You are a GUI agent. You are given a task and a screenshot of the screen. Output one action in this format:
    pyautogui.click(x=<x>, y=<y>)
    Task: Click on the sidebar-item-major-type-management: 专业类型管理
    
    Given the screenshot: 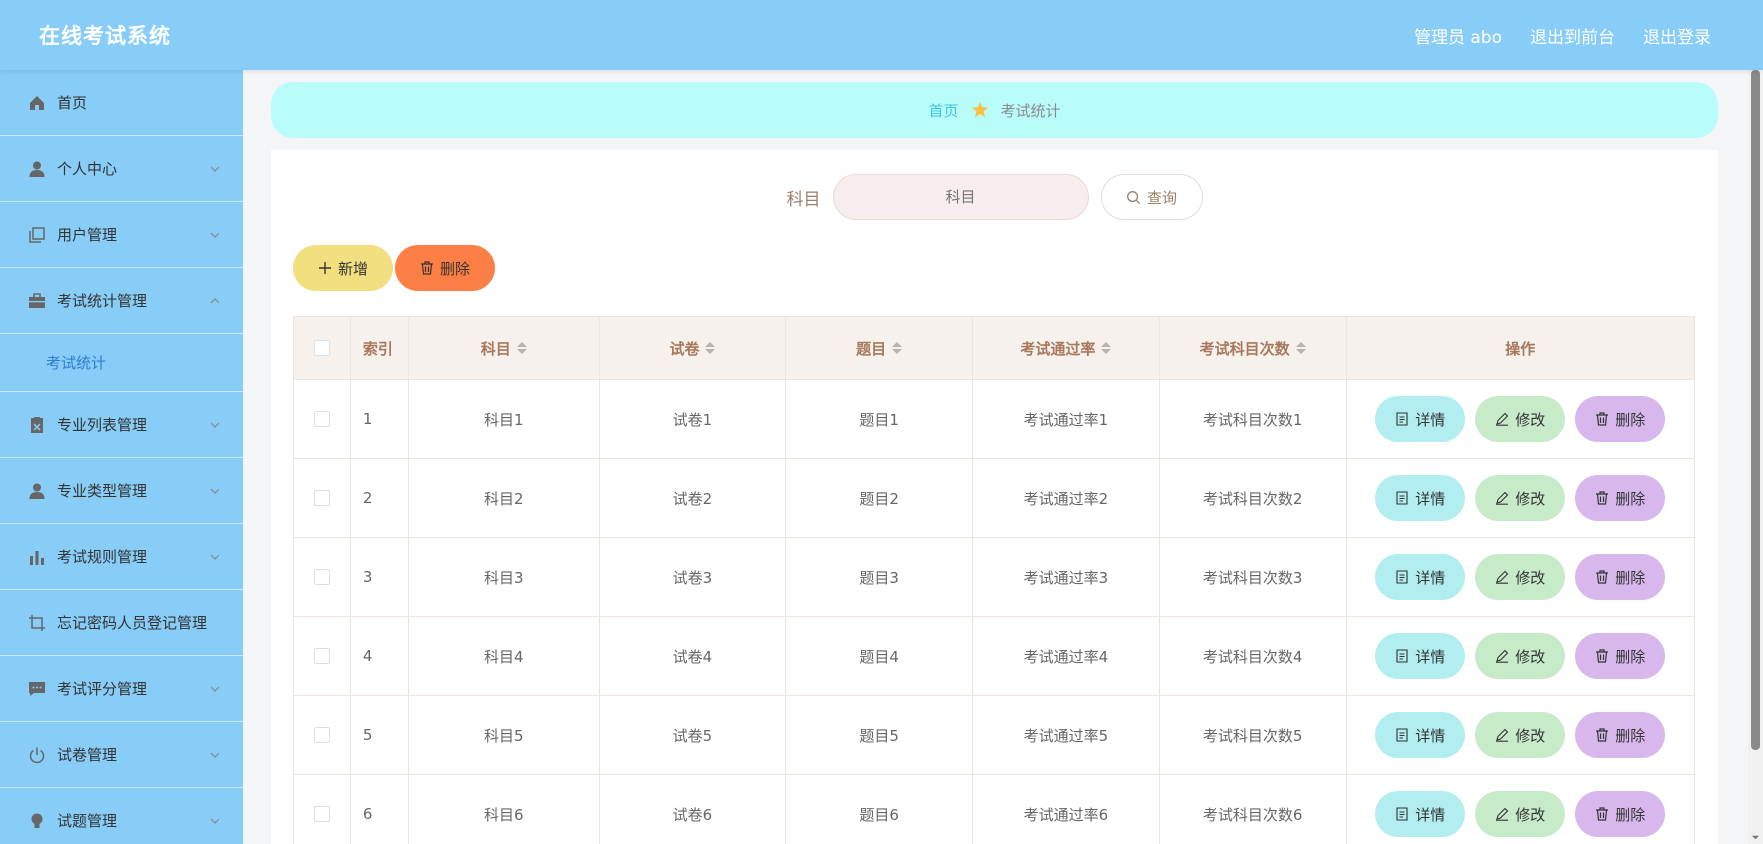 What is the action you would take?
    pyautogui.click(x=121, y=491)
    